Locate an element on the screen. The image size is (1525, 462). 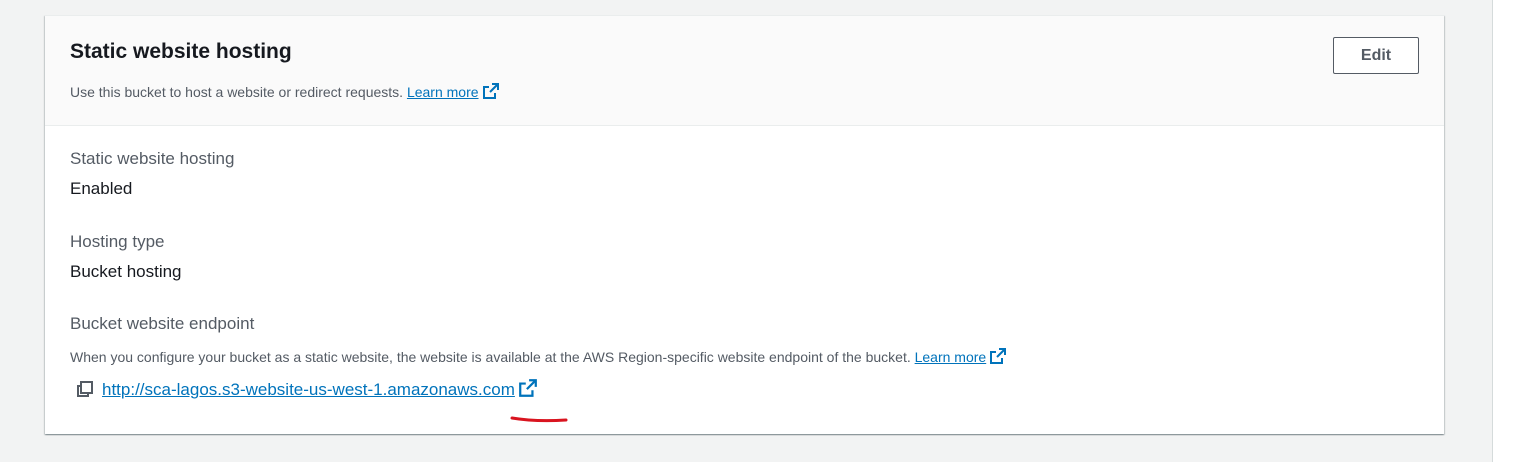
hosting-status-label: Static website hosting is located at coordinates (152, 158).